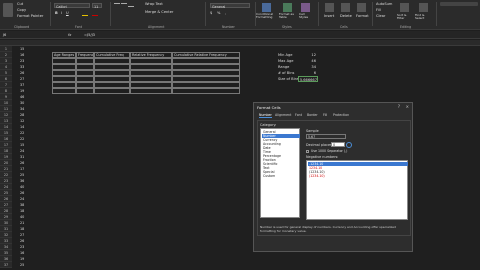  I want to click on dialog-title: Format Cells, so click(269, 107).